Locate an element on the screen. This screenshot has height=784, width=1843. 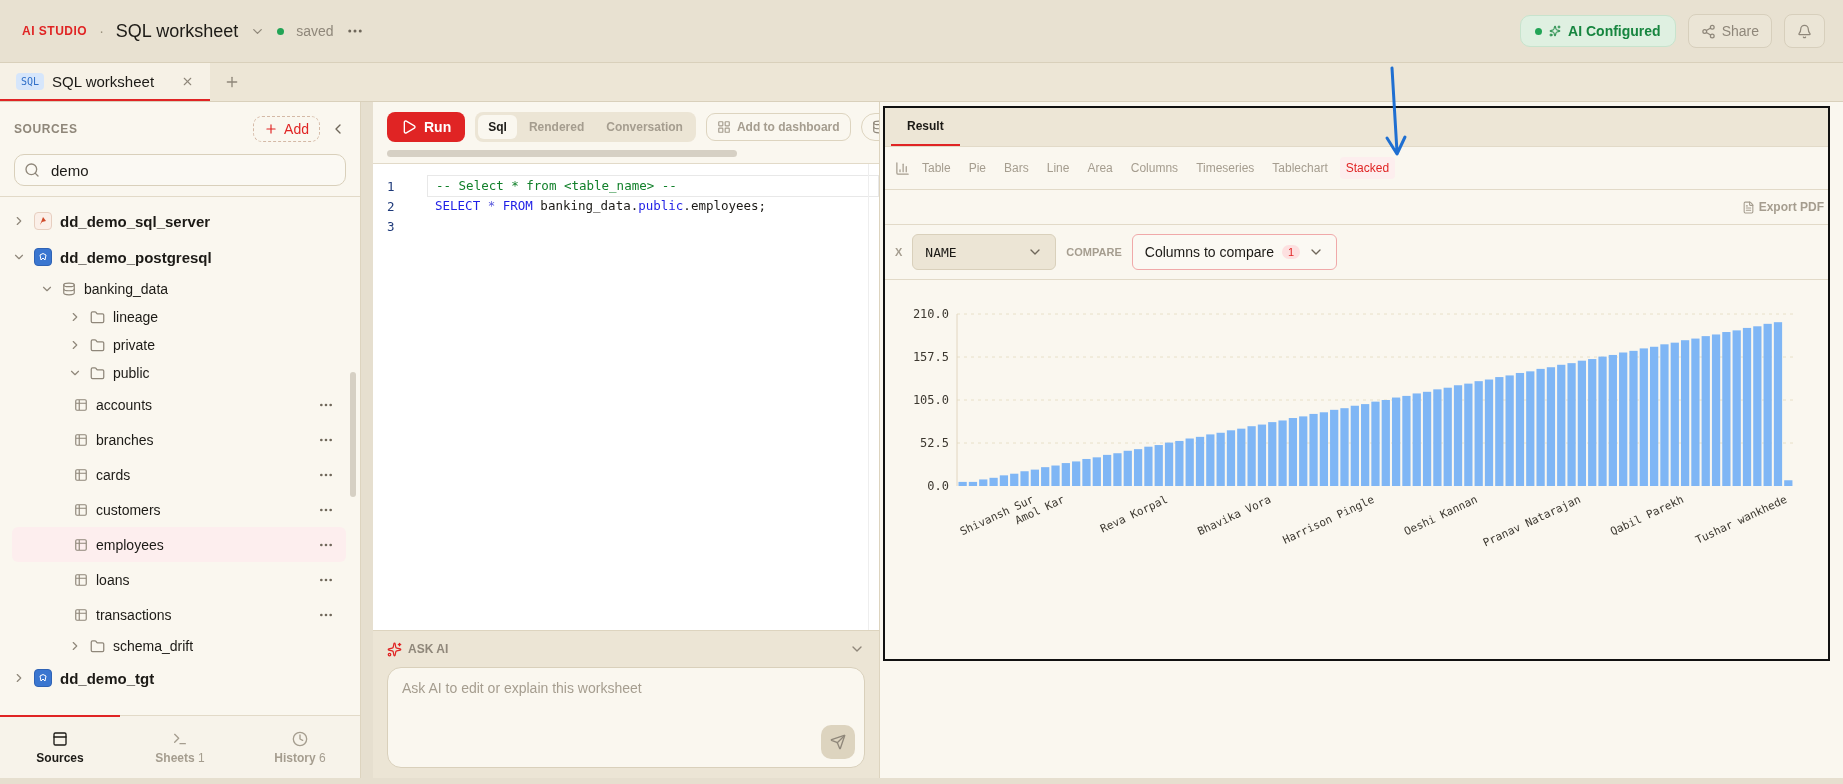
x-axis-label: X is located at coordinates (899, 252).